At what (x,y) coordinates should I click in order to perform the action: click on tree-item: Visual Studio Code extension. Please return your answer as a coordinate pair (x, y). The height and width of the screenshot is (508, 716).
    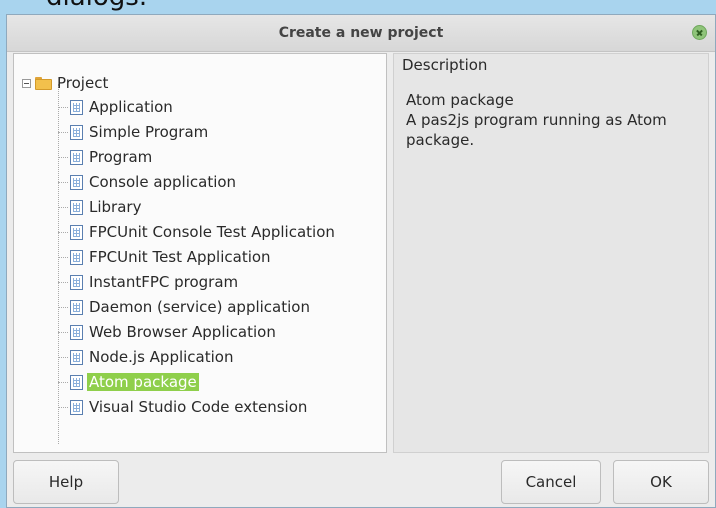
    Looking at the image, I should click on (188, 407).